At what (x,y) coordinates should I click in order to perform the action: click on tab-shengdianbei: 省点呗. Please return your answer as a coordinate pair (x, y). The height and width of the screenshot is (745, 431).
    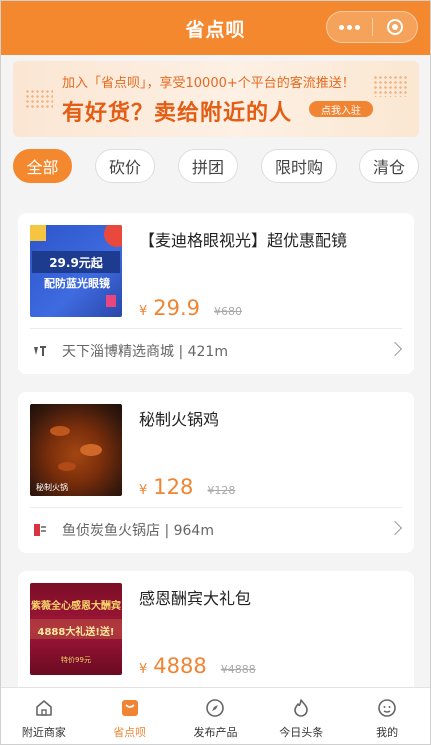
    Looking at the image, I should click on (130, 716).